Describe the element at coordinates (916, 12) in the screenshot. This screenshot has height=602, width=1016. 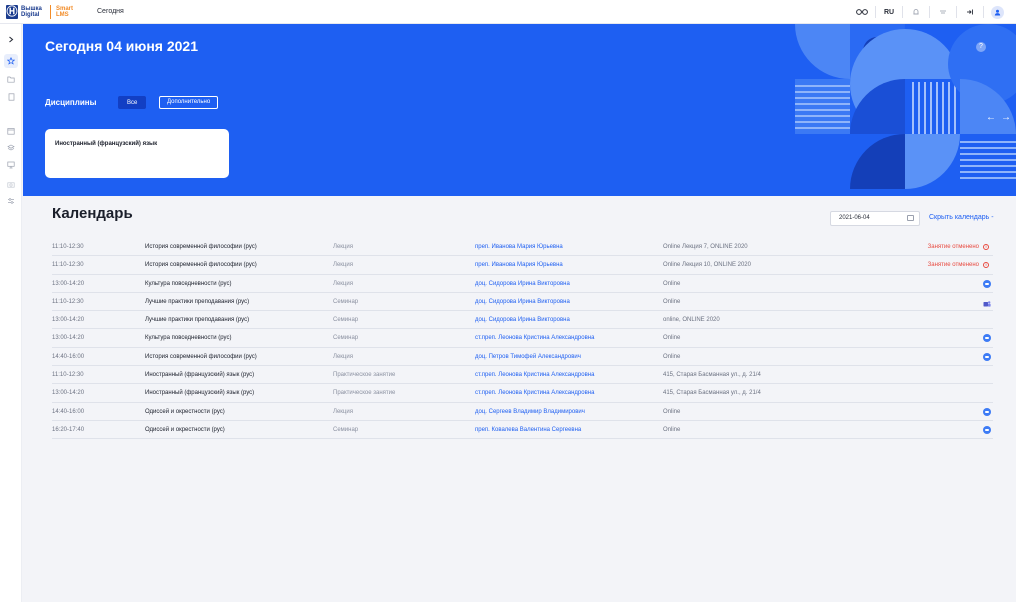
I see `bell-icon` at that location.